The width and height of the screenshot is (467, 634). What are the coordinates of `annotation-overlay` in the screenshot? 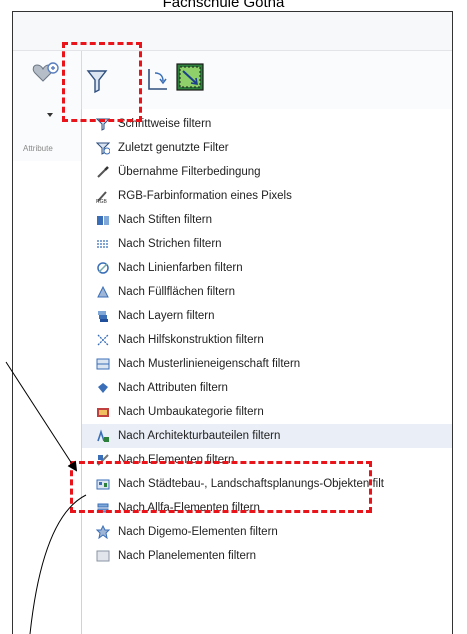 It's located at (46, 497).